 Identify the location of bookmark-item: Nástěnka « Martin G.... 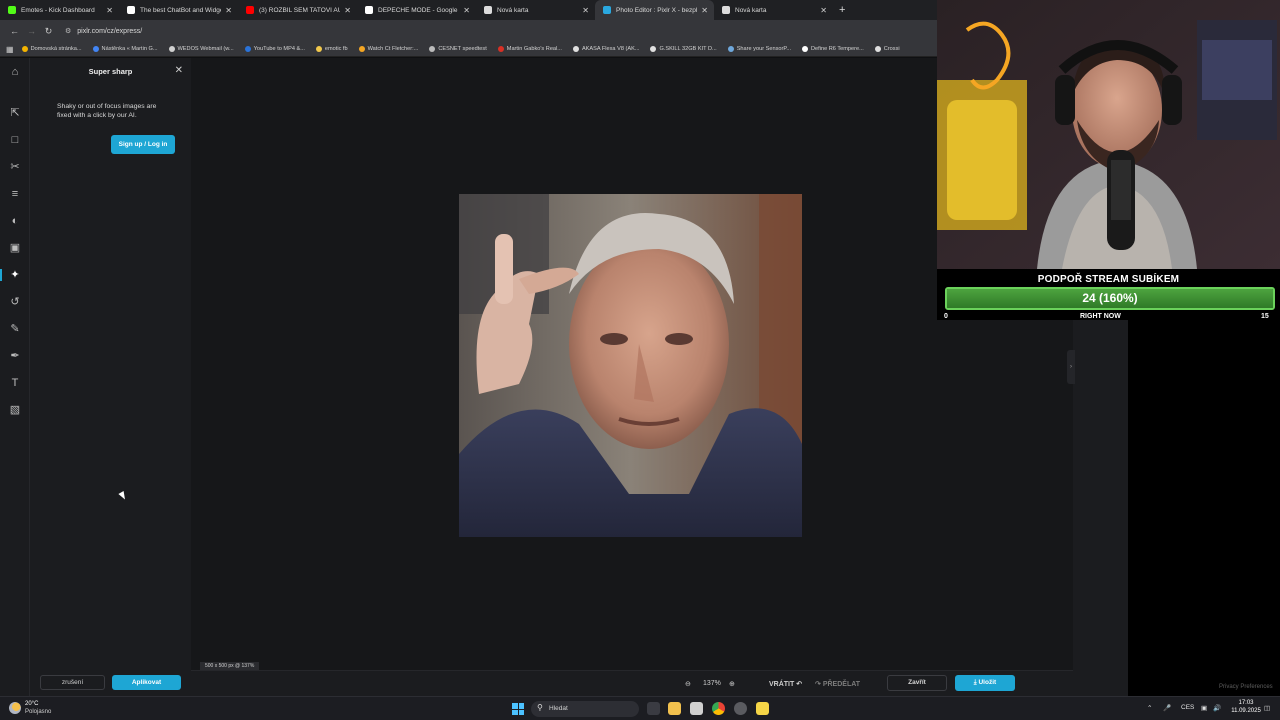
(125, 49).